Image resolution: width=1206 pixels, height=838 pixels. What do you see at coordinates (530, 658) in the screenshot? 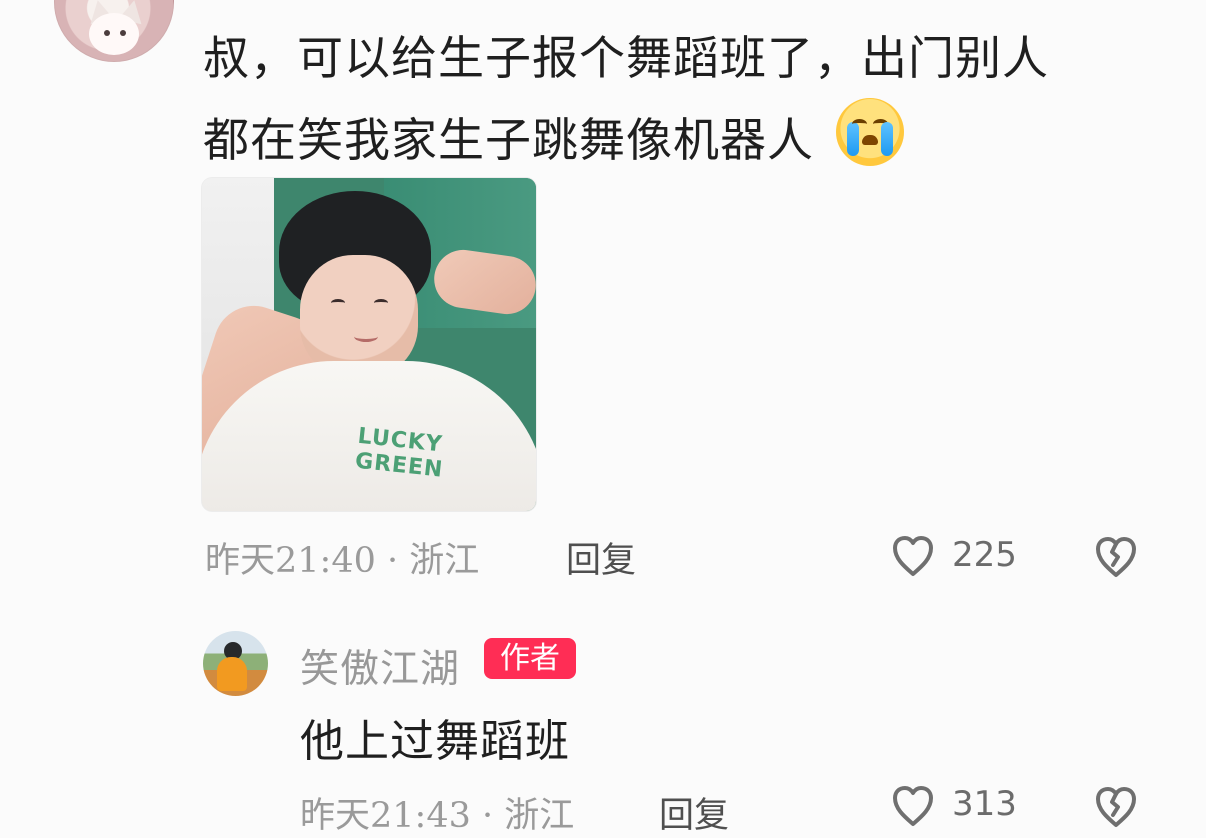
I see `author-badge: 作者` at bounding box center [530, 658].